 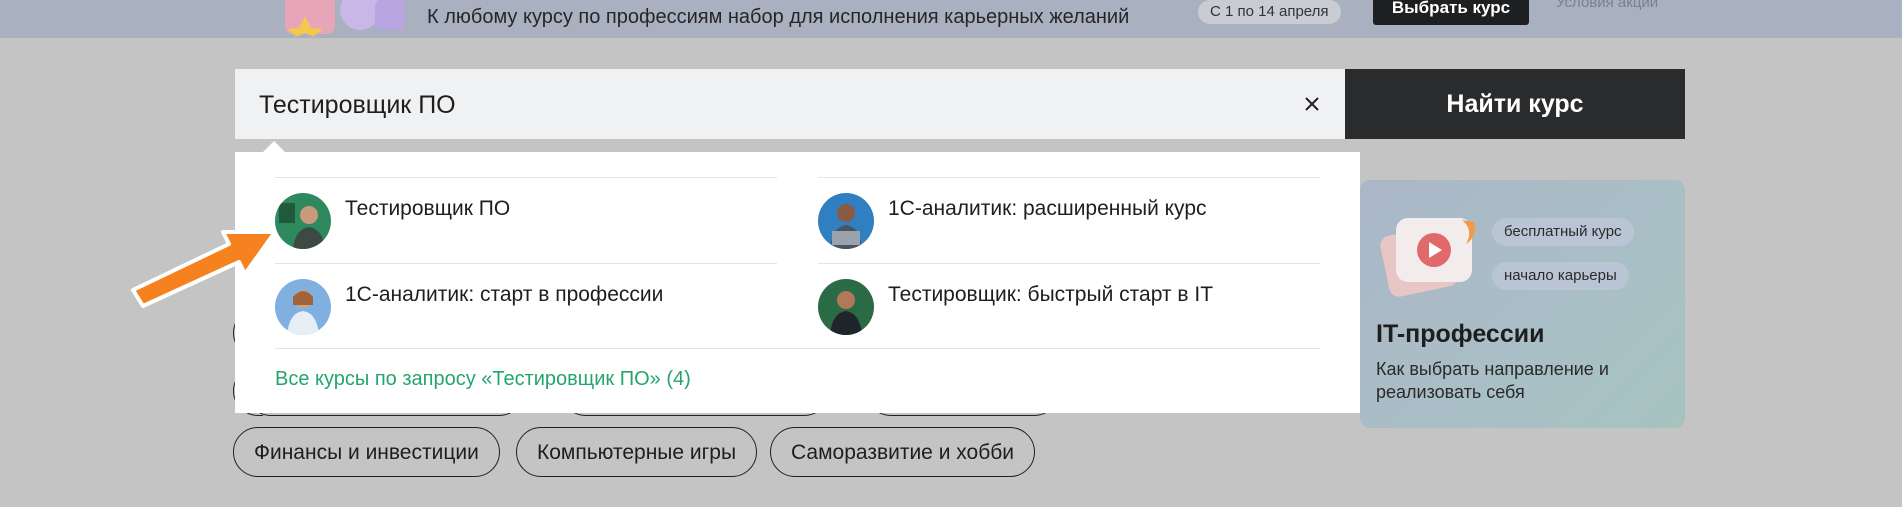 I want to click on suggestion-item: Тестировщик ПО, so click(x=525, y=220).